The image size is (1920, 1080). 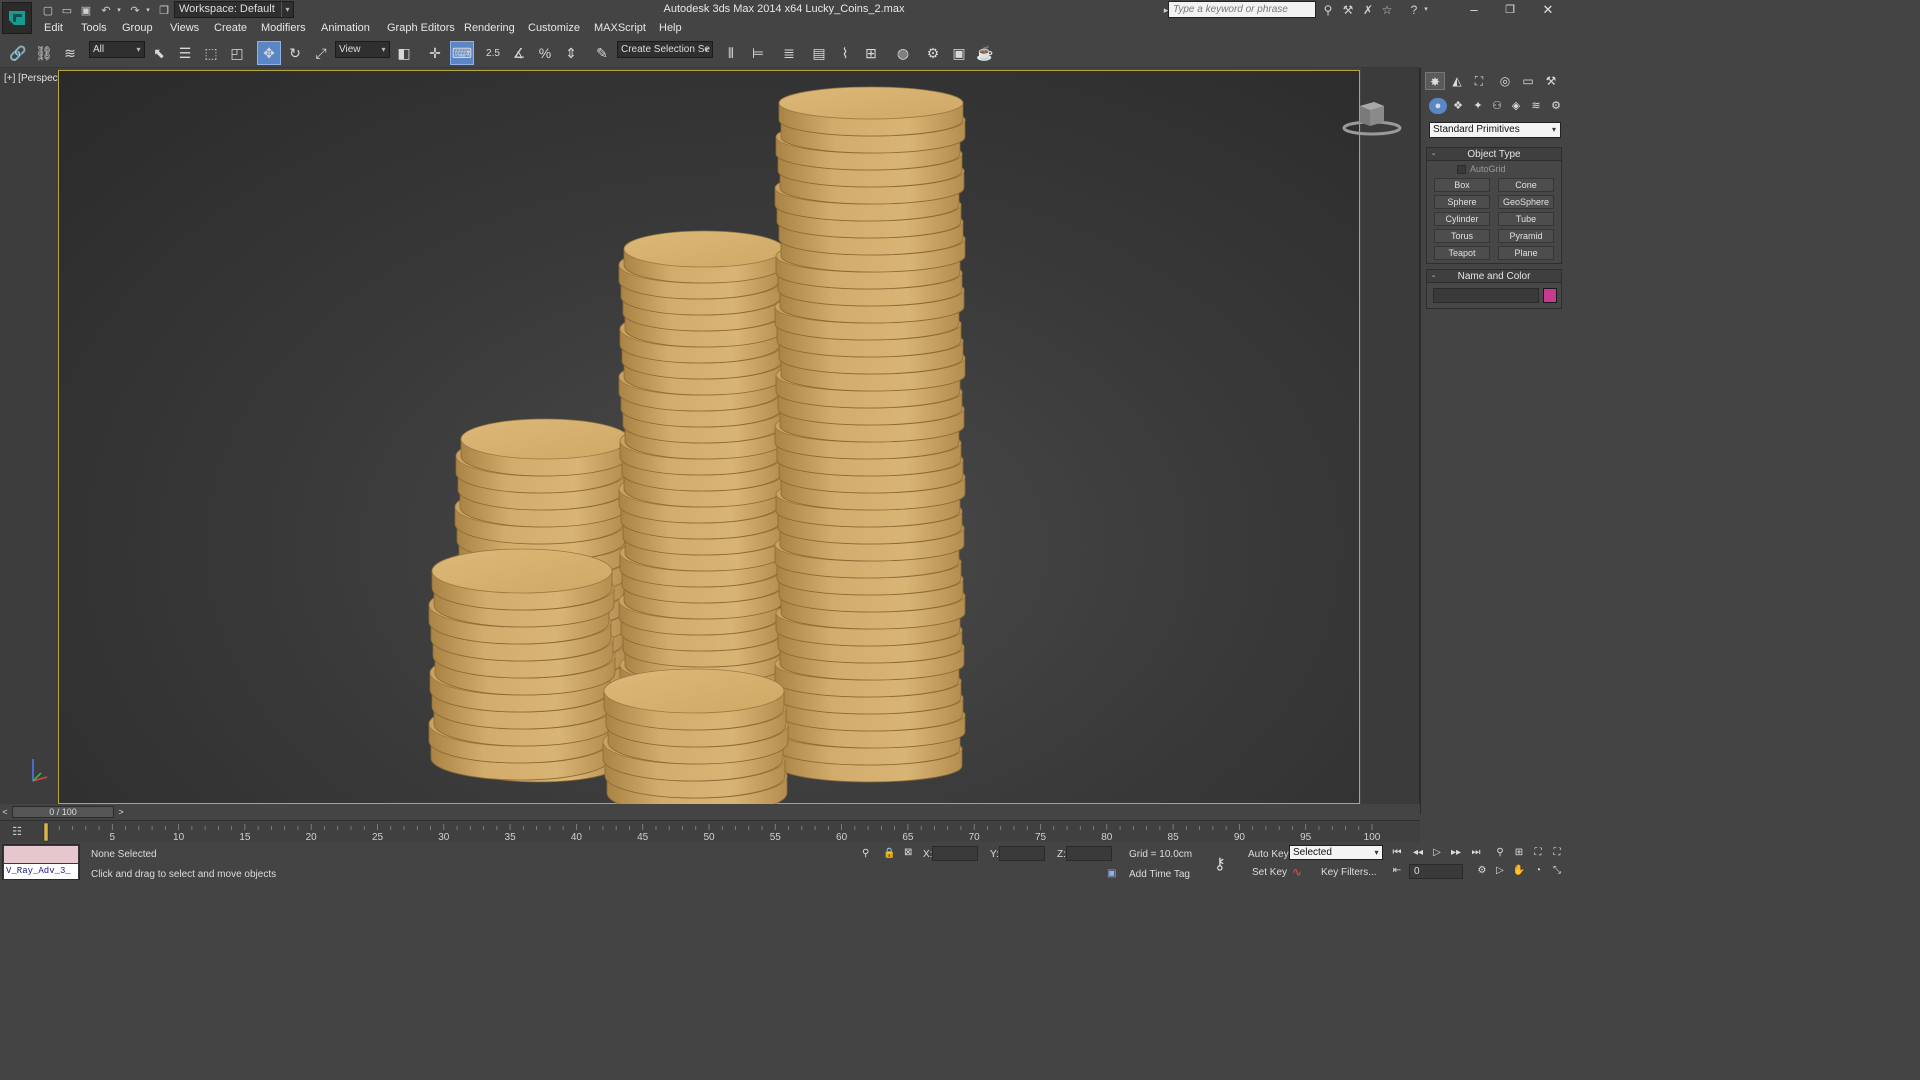 What do you see at coordinates (1297, 872) in the screenshot?
I see `key-curve-icon: ∿` at bounding box center [1297, 872].